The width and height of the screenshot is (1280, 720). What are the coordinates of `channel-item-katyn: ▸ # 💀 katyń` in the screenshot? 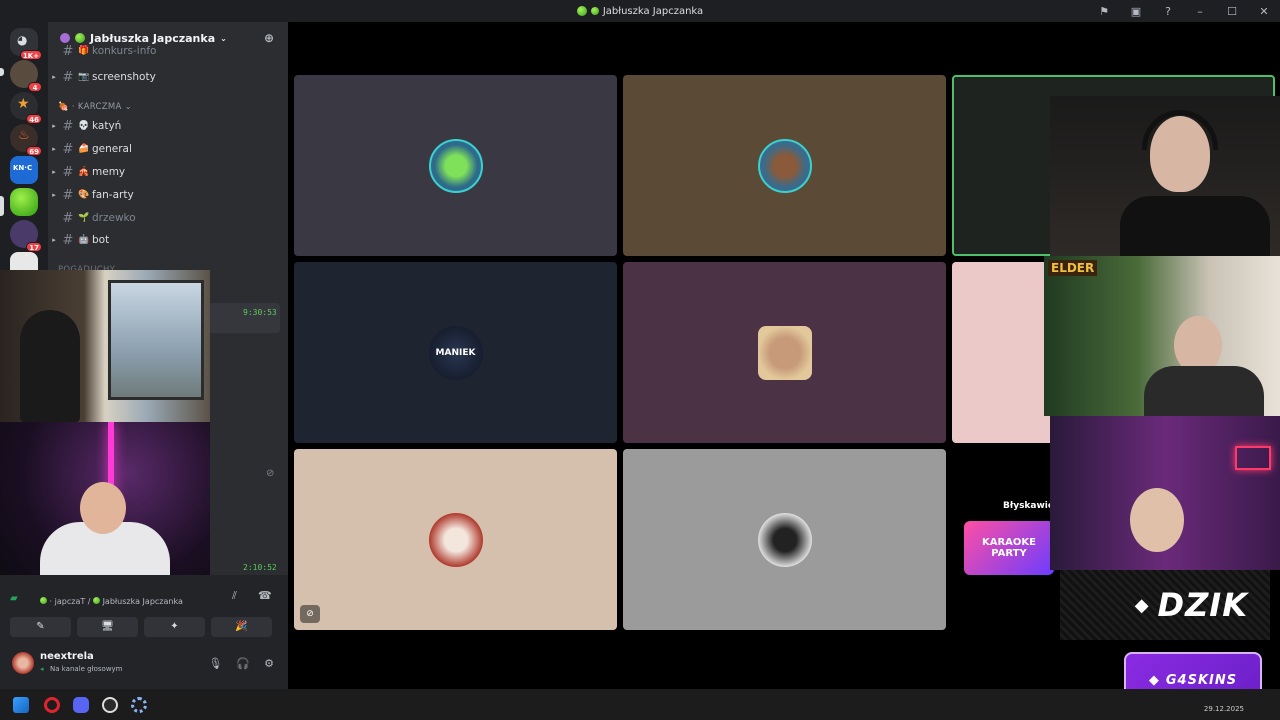 It's located at (168, 126).